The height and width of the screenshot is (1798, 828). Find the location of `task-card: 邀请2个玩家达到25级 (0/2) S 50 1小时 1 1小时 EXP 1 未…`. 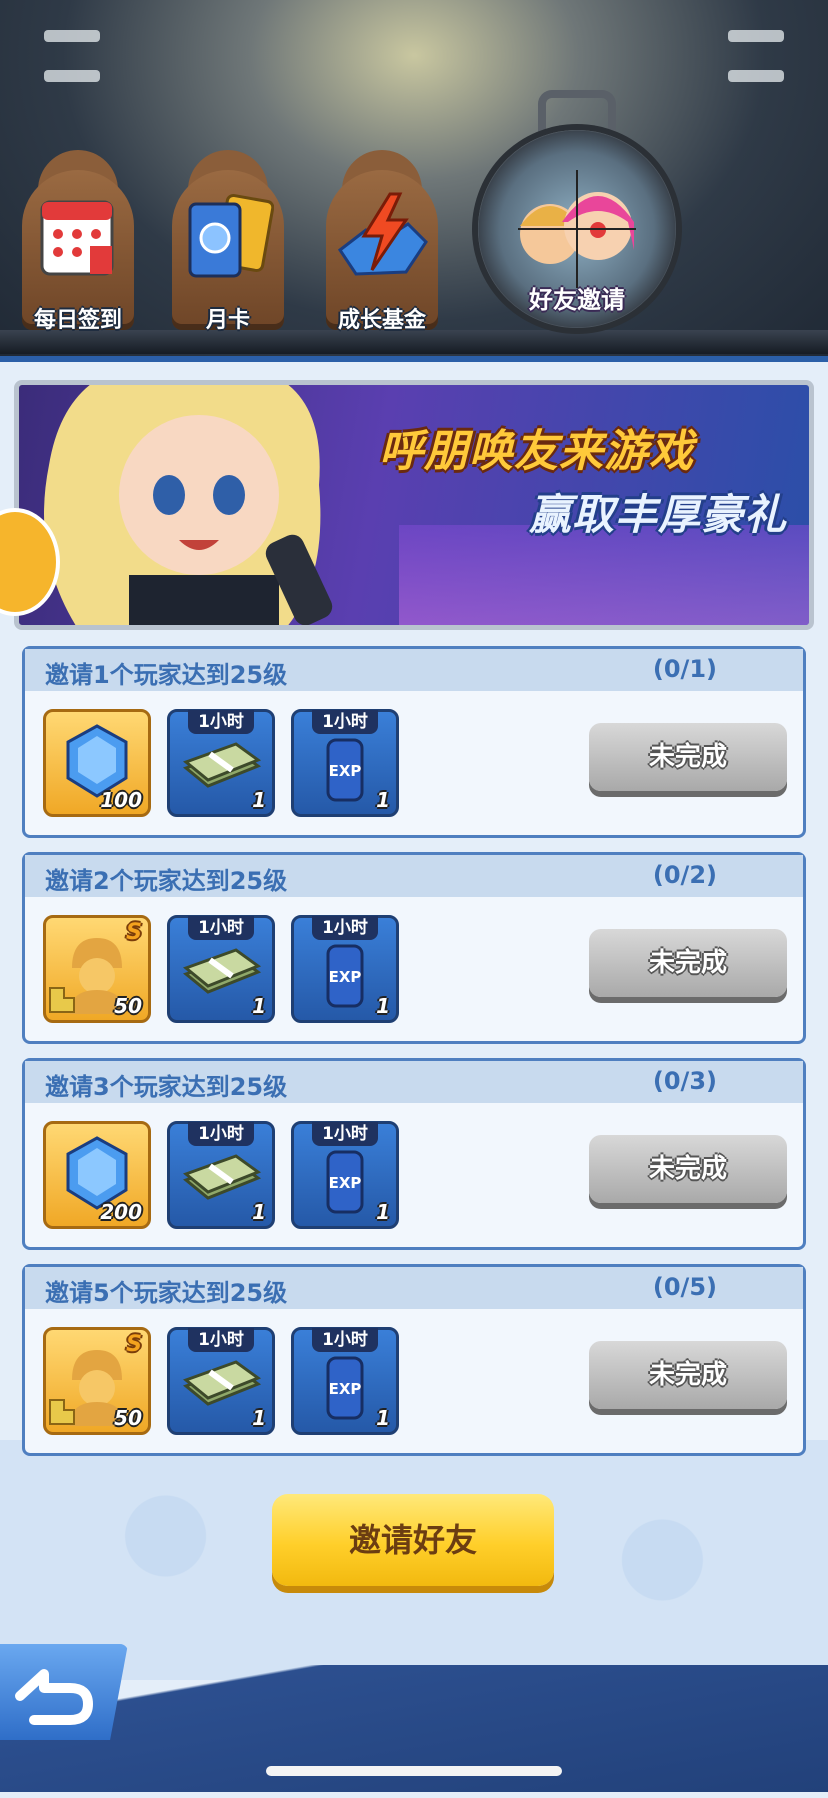

task-card: 邀请2个玩家达到25级 (0/2) S 50 1小时 1 1小时 EXP 1 未… is located at coordinates (414, 948).